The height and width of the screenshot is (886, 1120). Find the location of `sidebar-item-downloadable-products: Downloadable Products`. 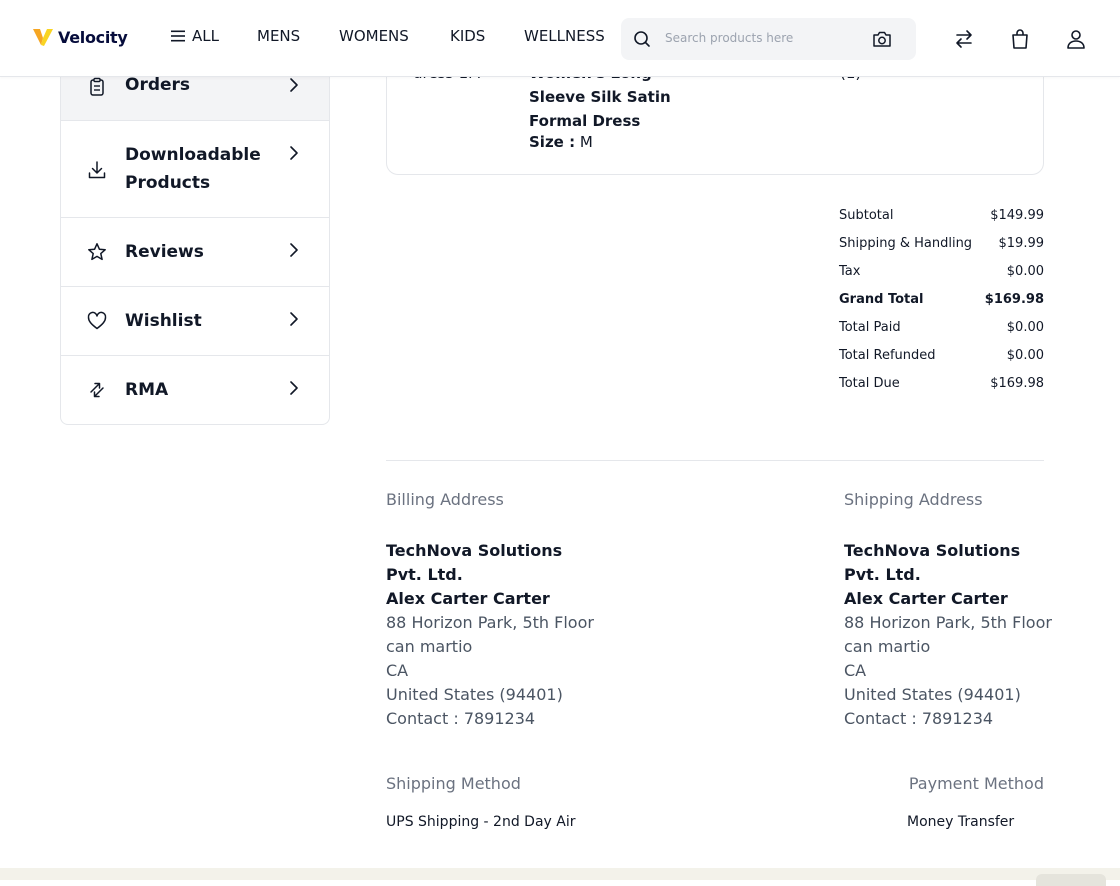

sidebar-item-downloadable-products: Downloadable Products is located at coordinates (195, 168).